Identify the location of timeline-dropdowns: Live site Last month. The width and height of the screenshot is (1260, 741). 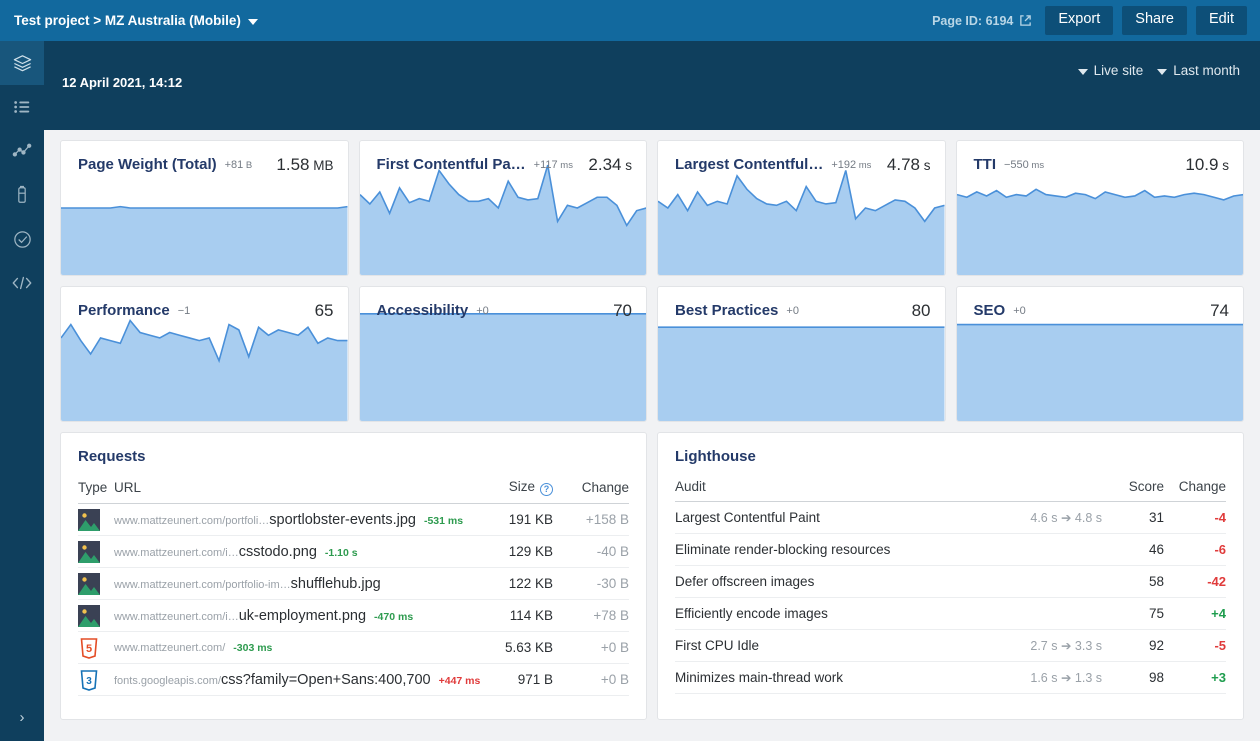
(1158, 70).